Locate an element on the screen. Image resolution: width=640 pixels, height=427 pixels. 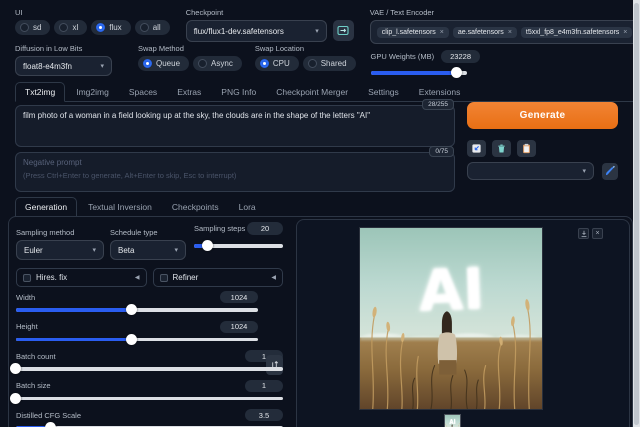
gpu-weights-group: GPU Weights (MB) 23228 is located at coordinates (425, 61).